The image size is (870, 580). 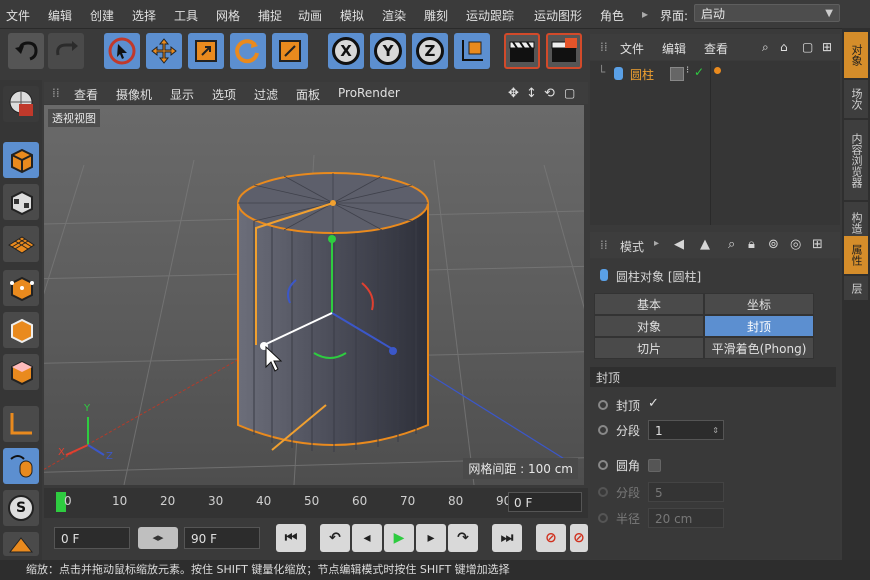 I want to click on z-axis-button: Z, so click(x=430, y=51).